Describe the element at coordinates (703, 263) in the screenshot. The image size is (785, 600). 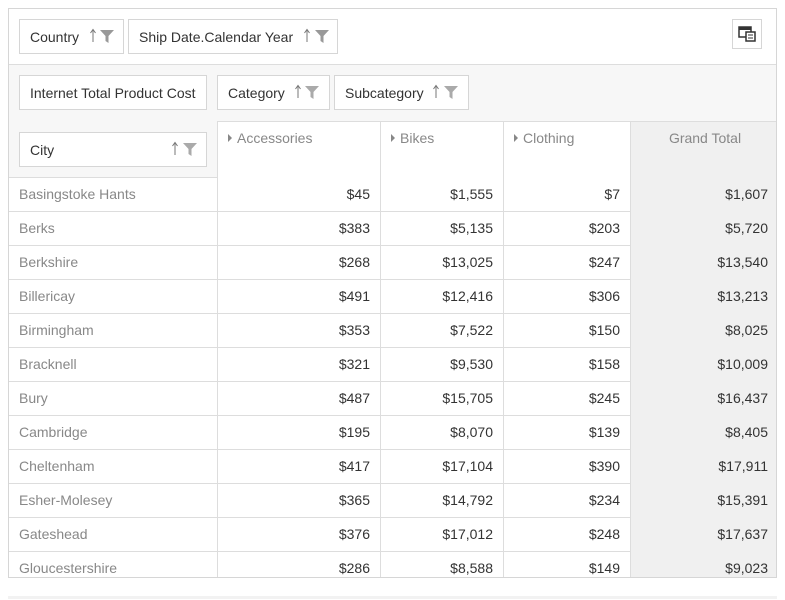
I see `grand-total-cell: $13,540` at that location.